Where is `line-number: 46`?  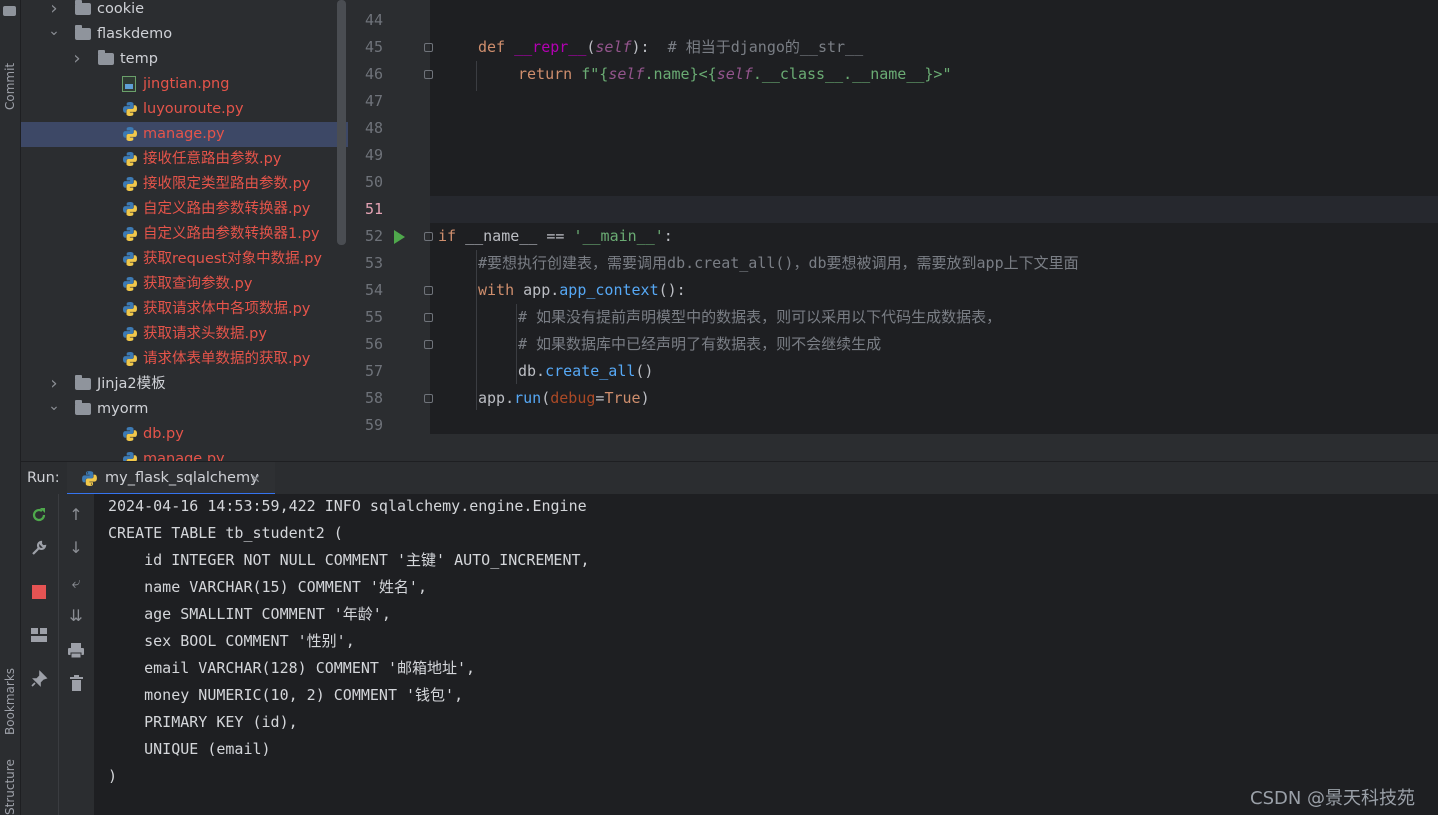
line-number: 46 is located at coordinates (373, 74).